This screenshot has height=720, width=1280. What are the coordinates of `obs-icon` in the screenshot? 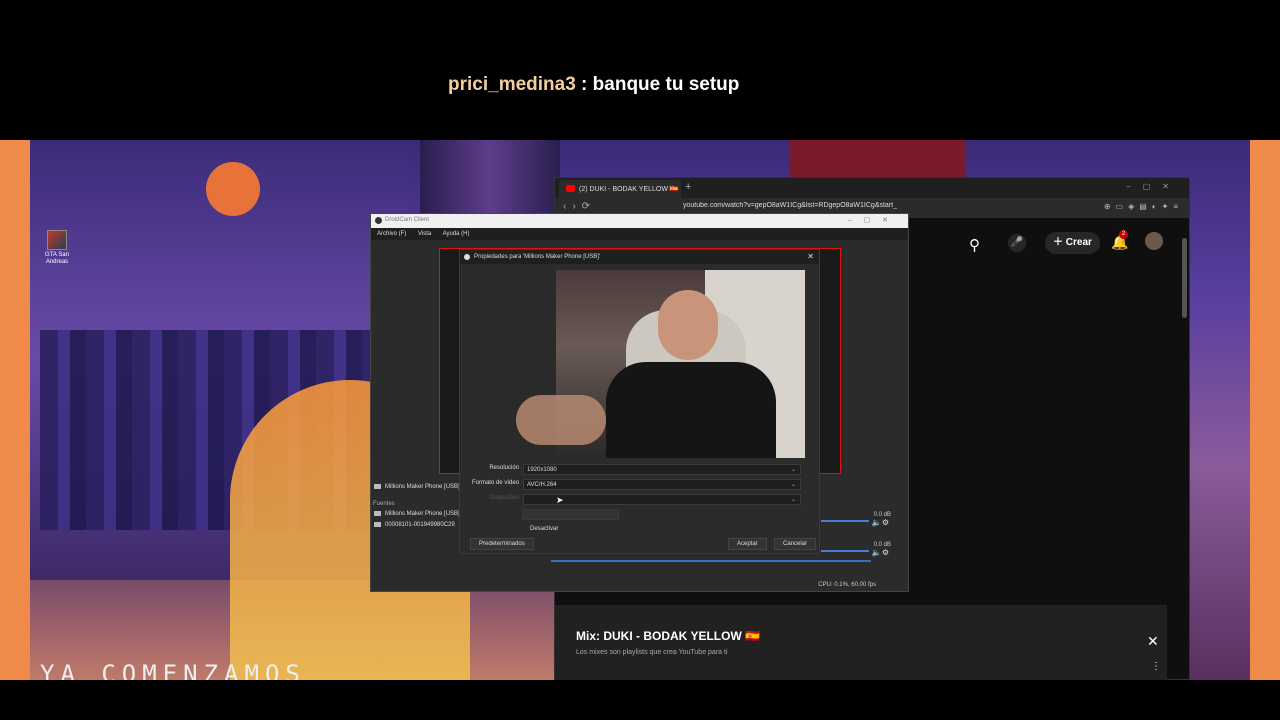 It's located at (467, 257).